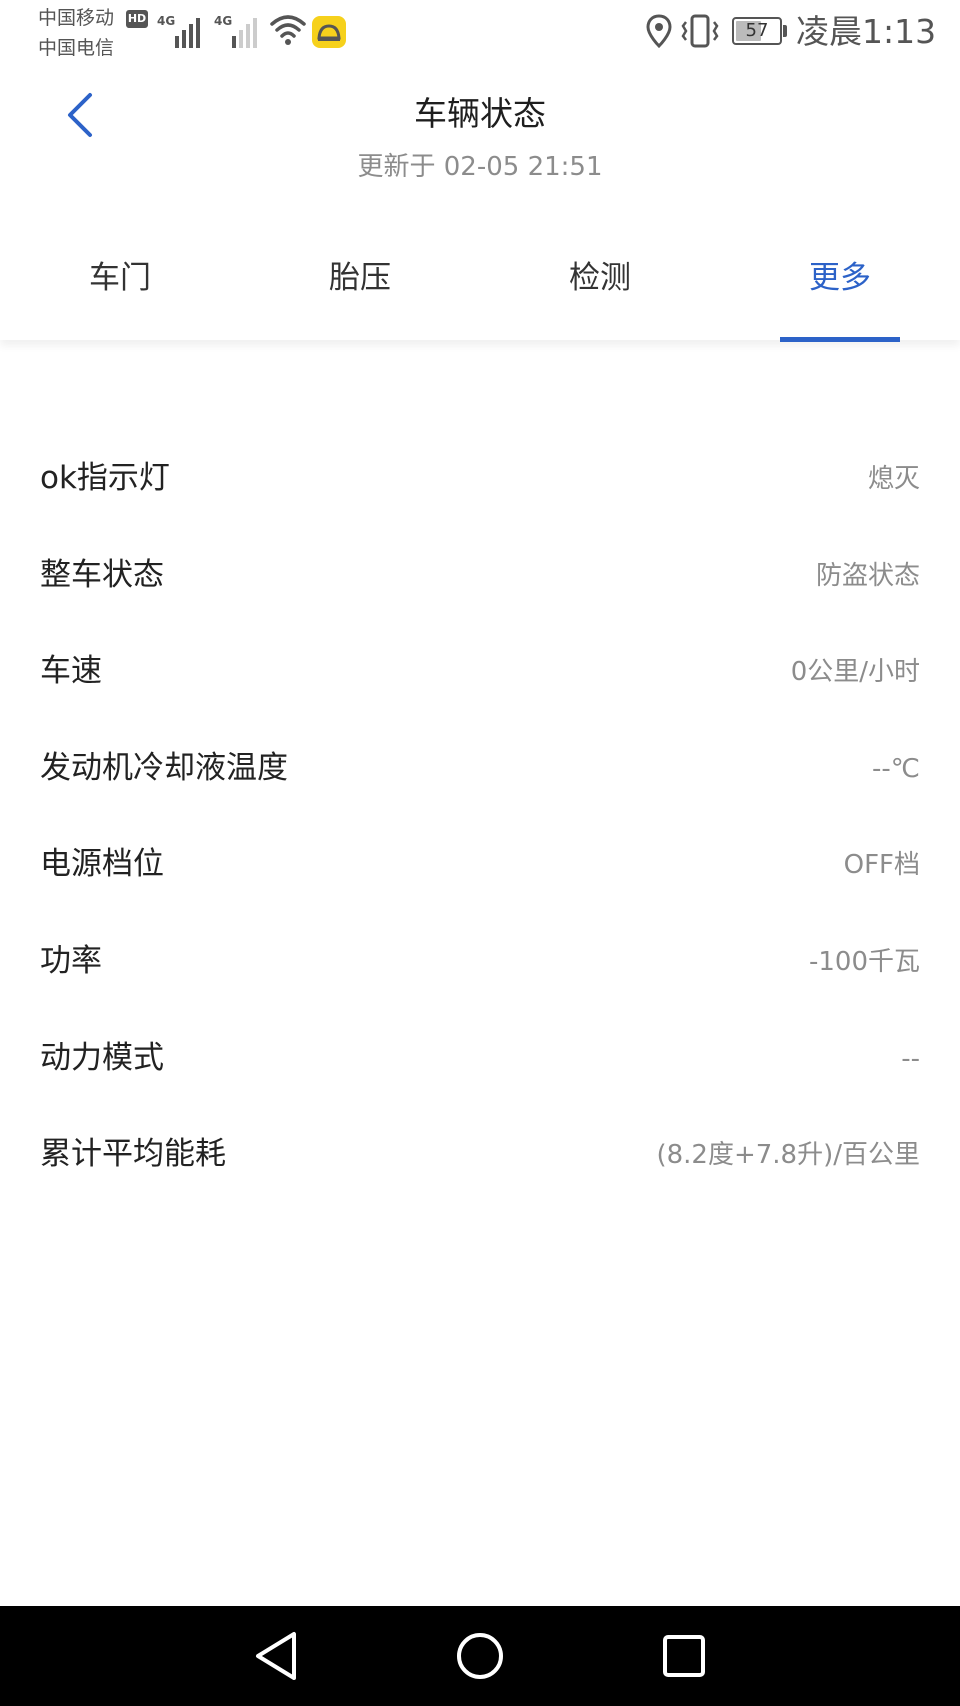 Image resolution: width=960 pixels, height=1706 pixels. What do you see at coordinates (480, 481) in the screenshot?
I see `list-item: ok指示灯 熄灭` at bounding box center [480, 481].